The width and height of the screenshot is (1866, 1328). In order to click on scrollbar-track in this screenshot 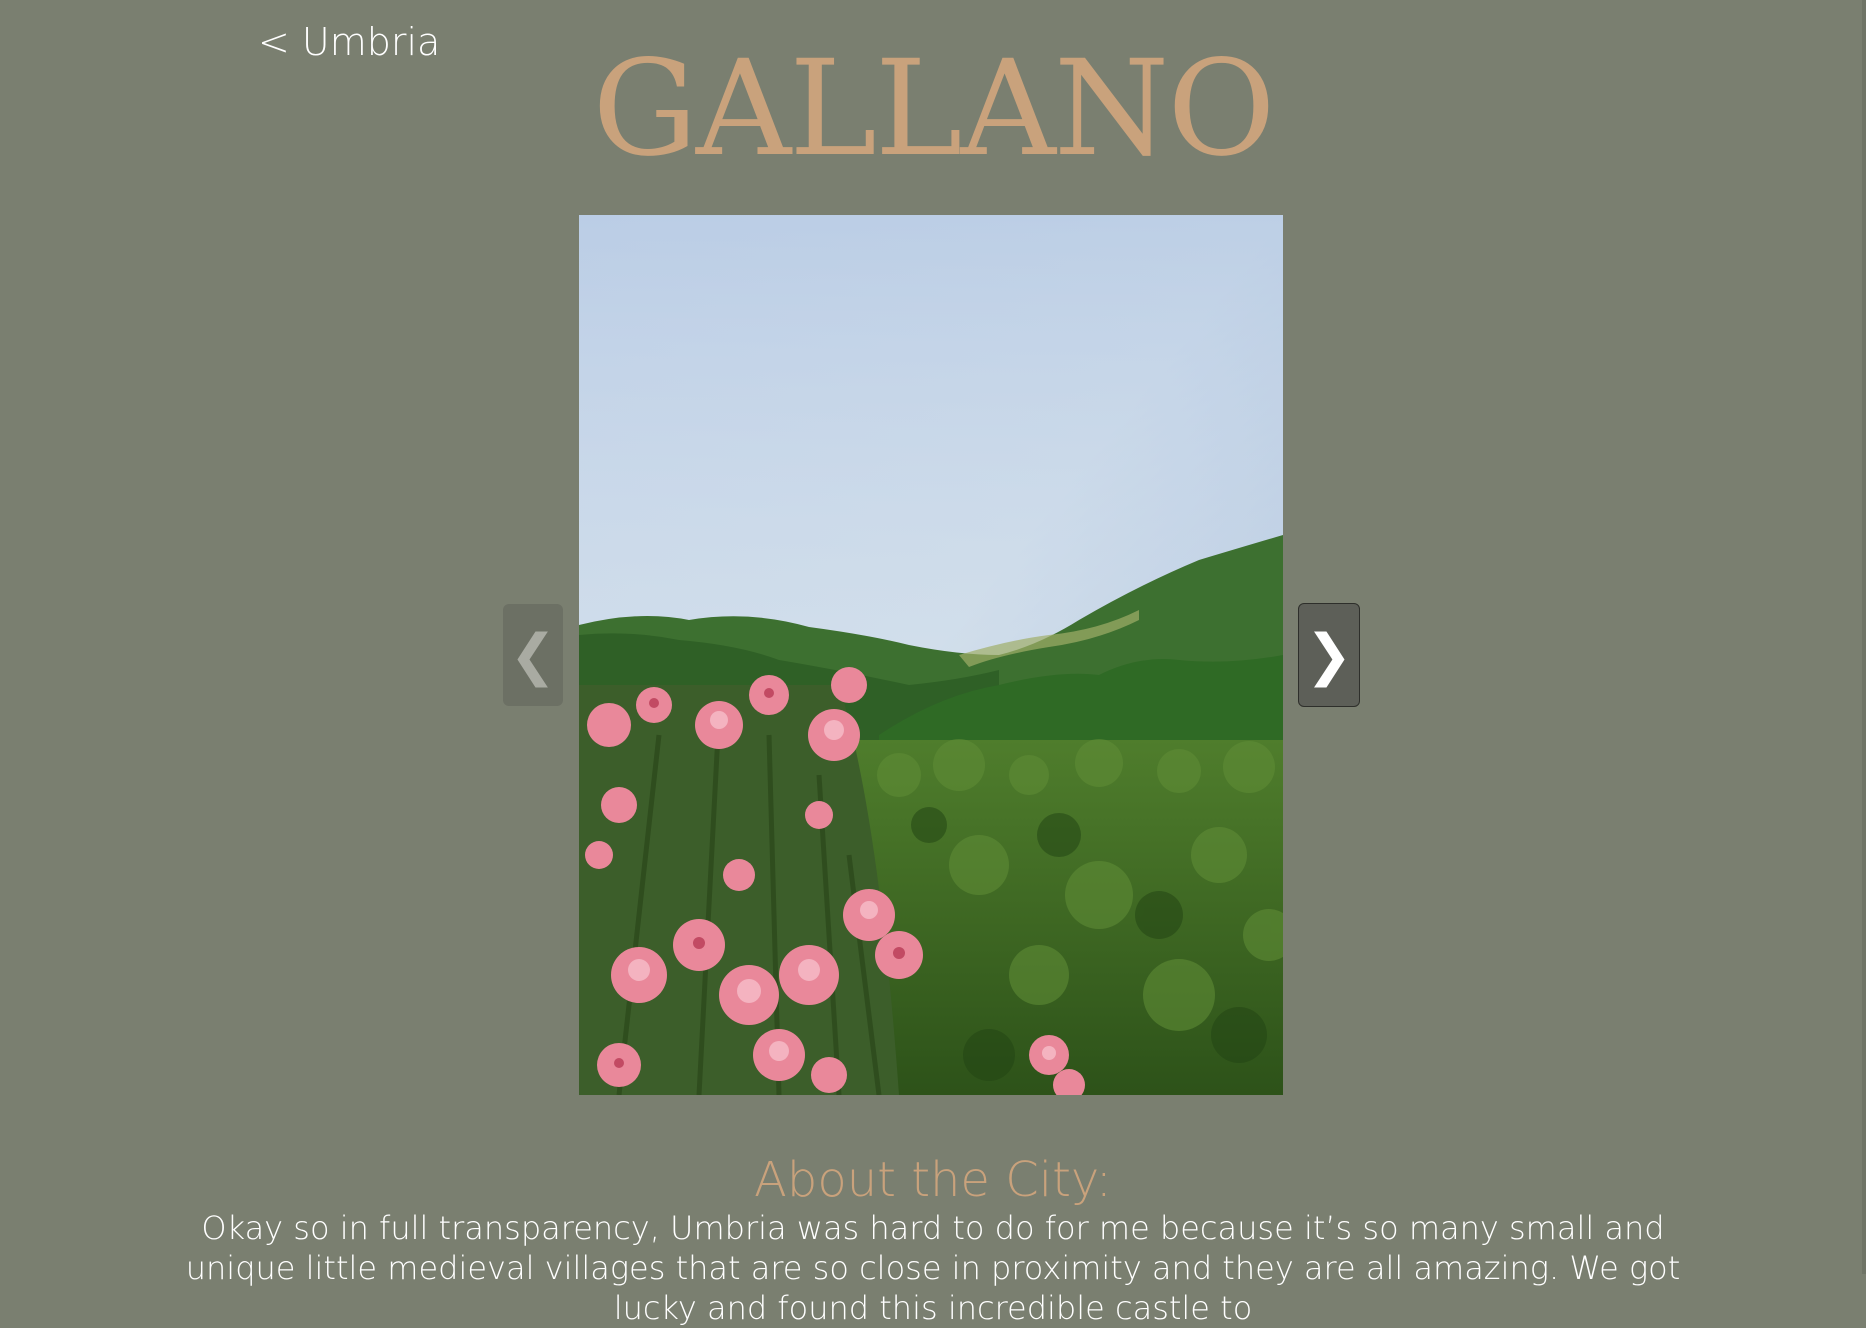, I will do `click(1864, 637)`.